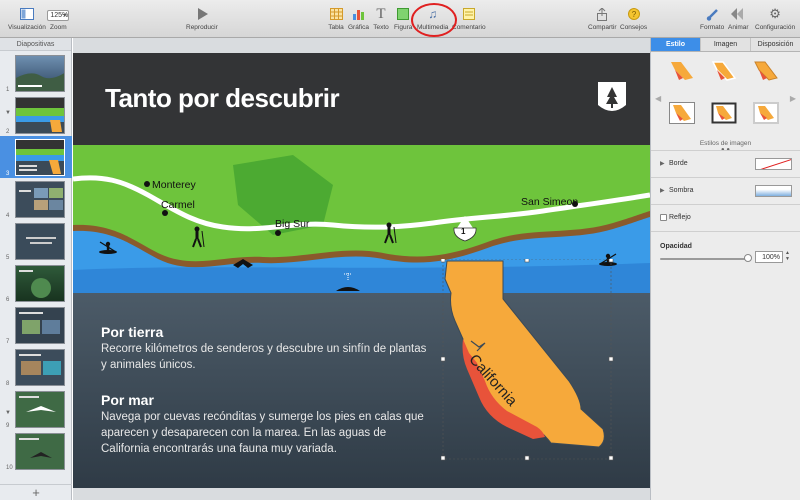  I want to click on plus-icon: +, so click(36, 492).